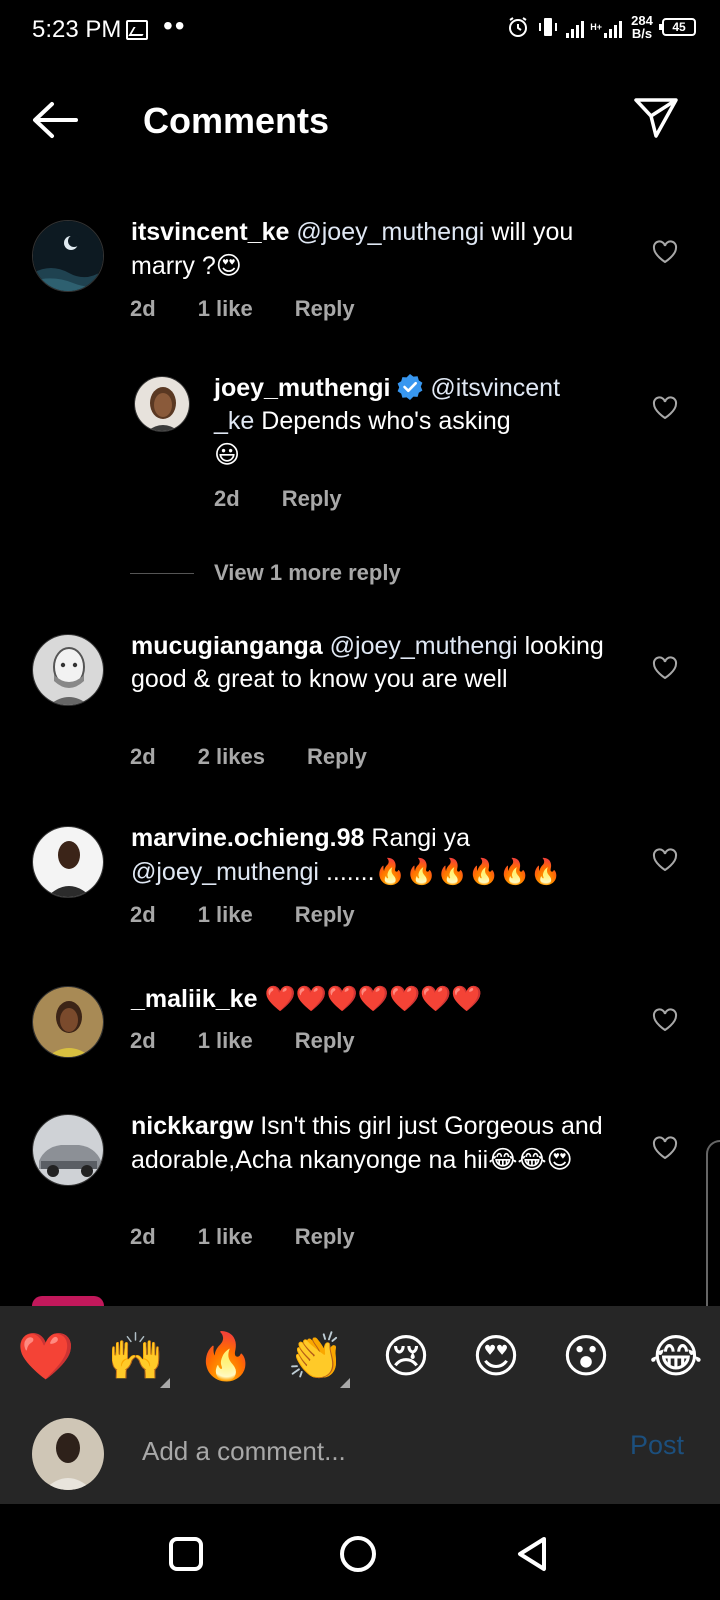  What do you see at coordinates (360, 32) in the screenshot?
I see `status-bar: 5:23 PM •• H+ 284 B/s 45` at bounding box center [360, 32].